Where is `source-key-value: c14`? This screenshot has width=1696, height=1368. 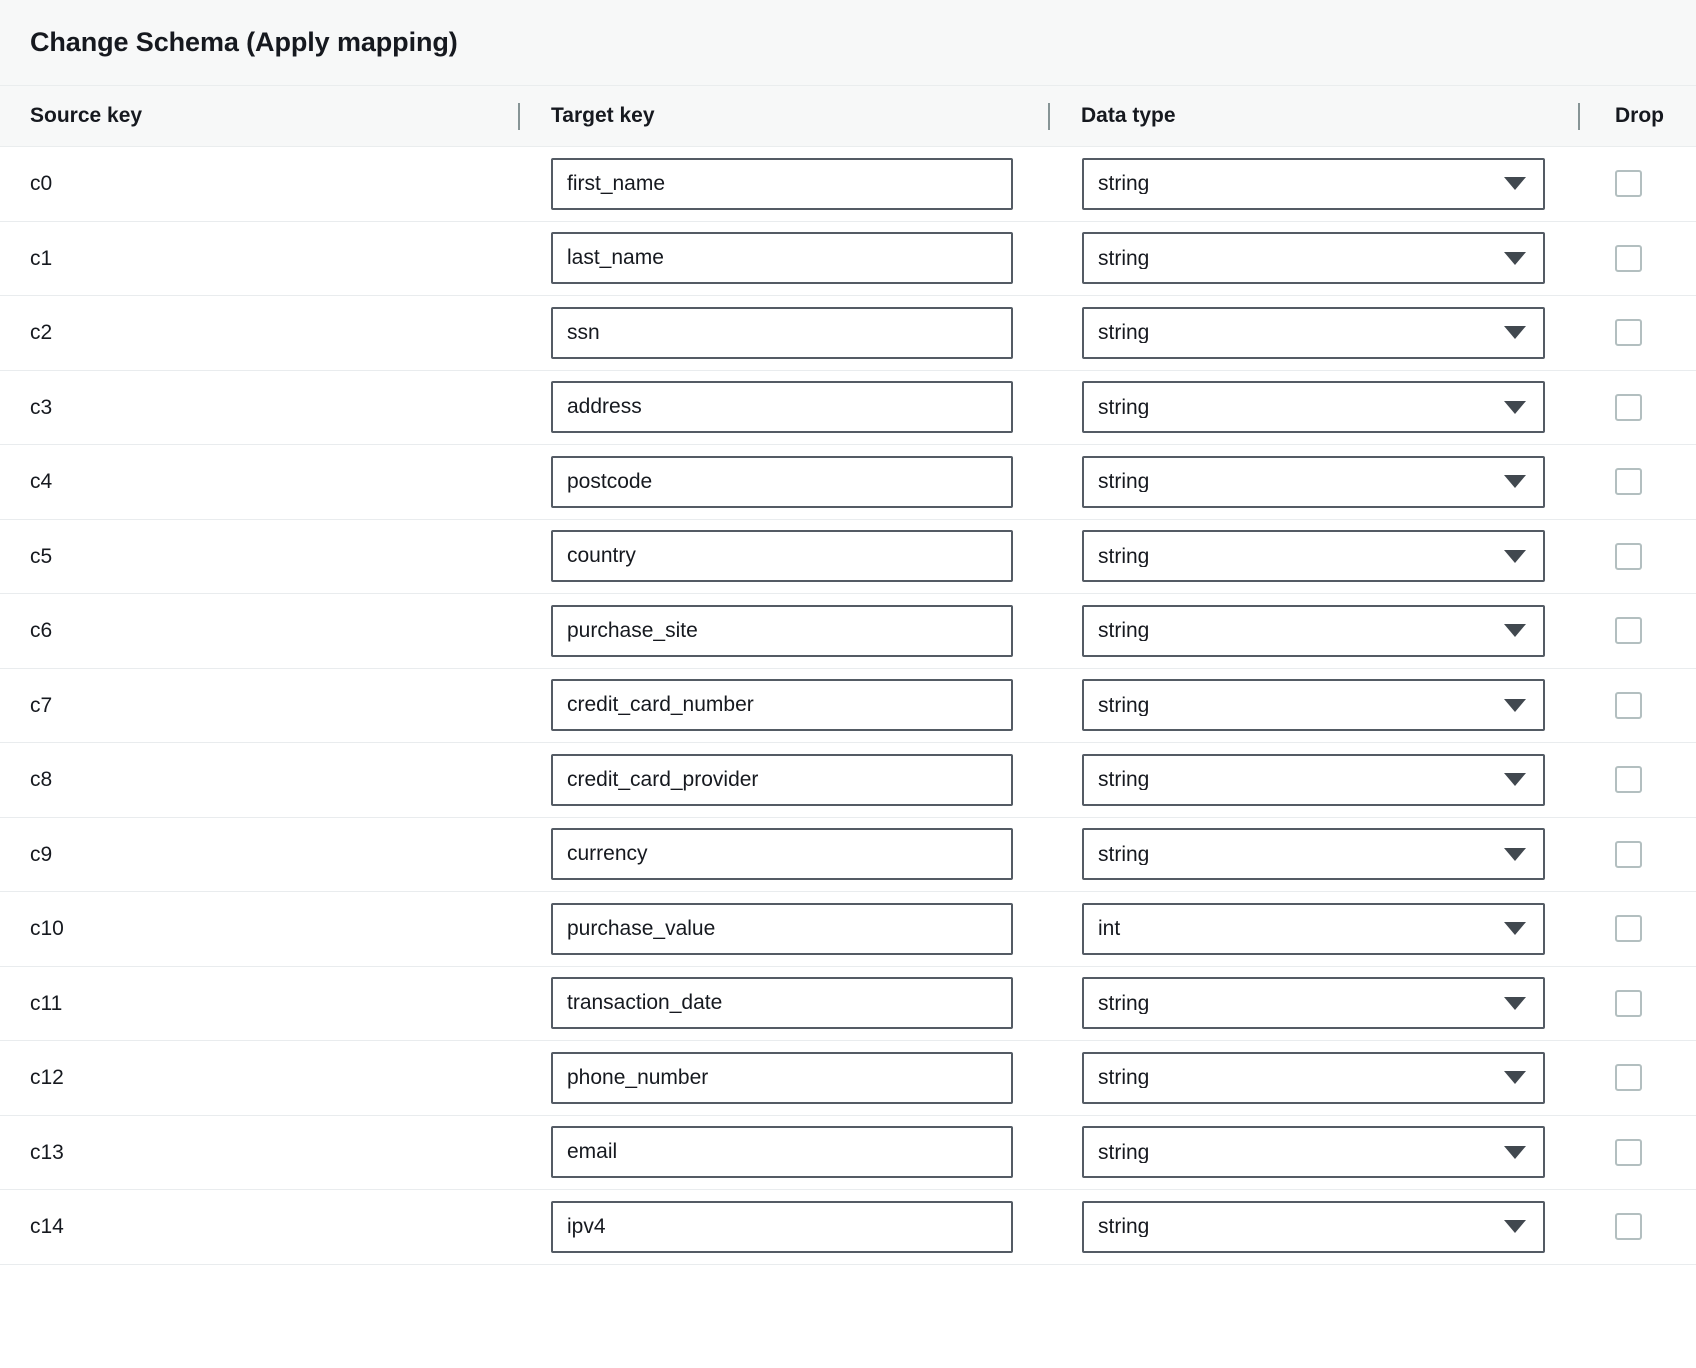
source-key-value: c14 is located at coordinates (47, 1227).